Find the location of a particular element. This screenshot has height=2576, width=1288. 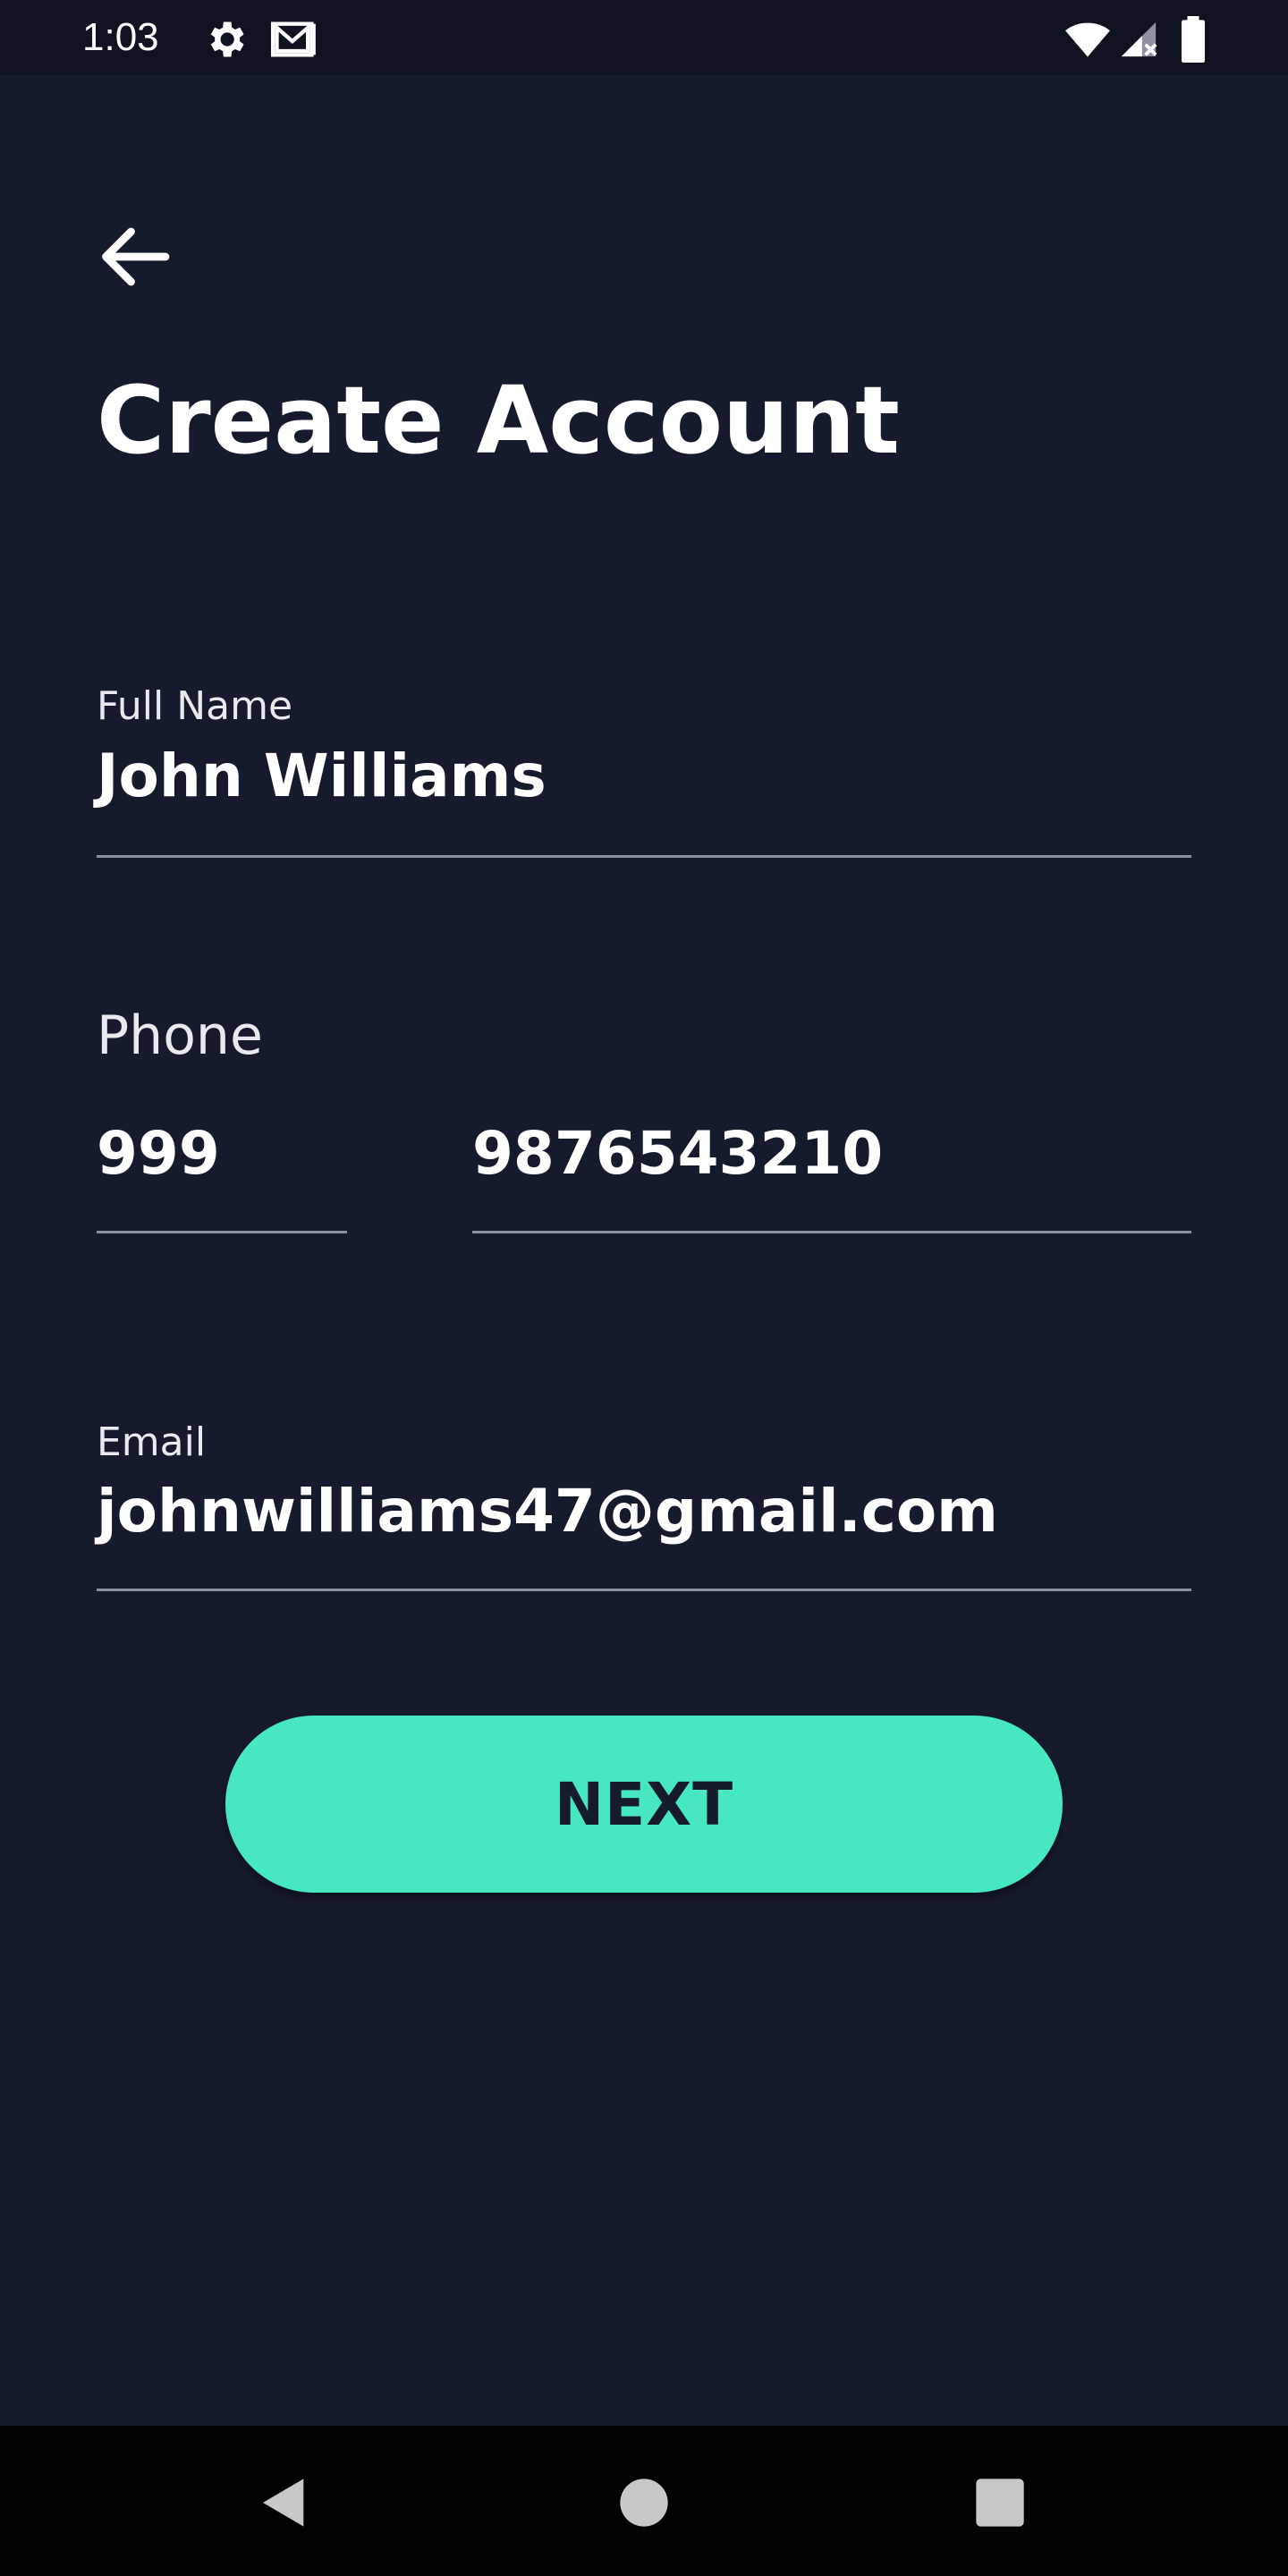

nav-home-button is located at coordinates (644, 2502).